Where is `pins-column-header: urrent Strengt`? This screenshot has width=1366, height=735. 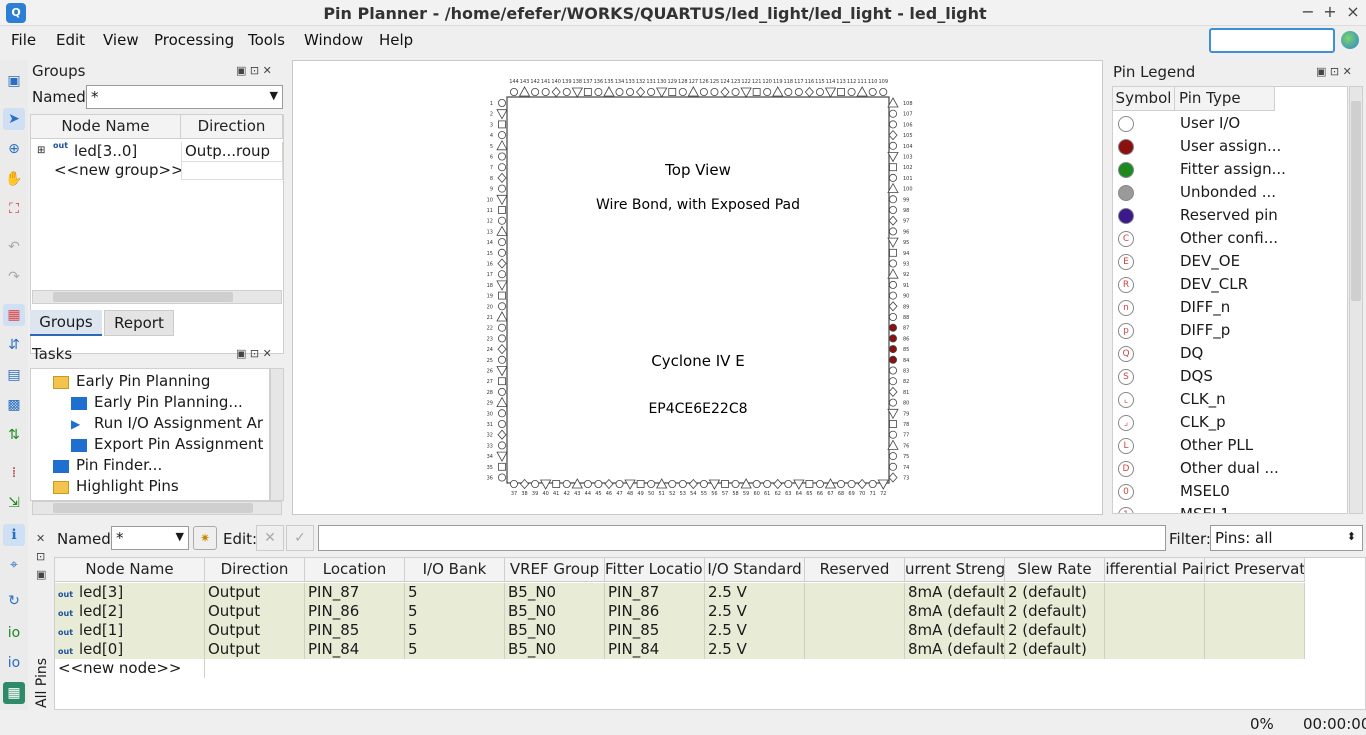
pins-column-header: urrent Strengt is located at coordinates (955, 570).